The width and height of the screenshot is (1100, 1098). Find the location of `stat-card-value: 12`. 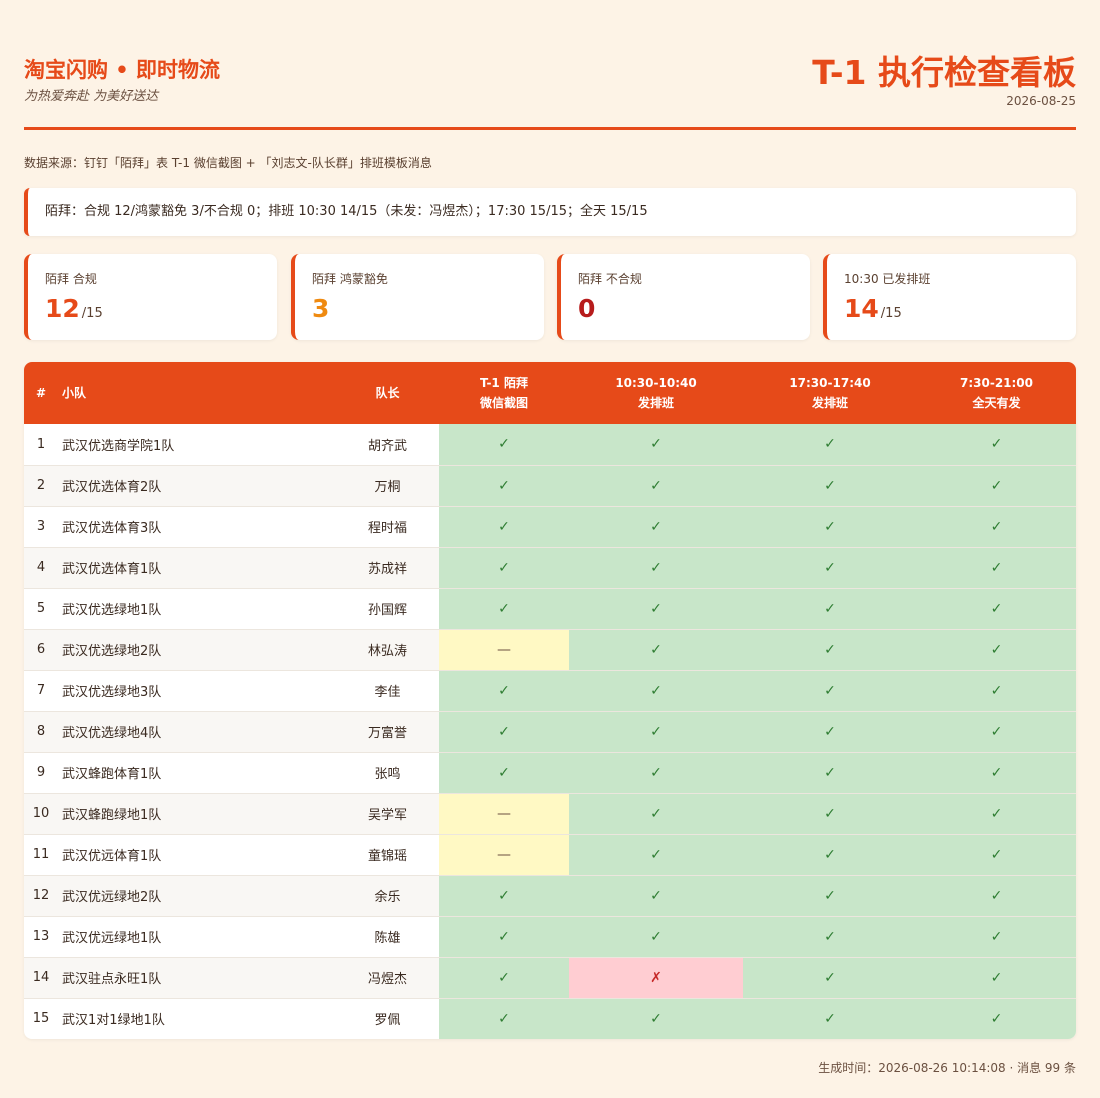

stat-card-value: 12 is located at coordinates (62, 308).